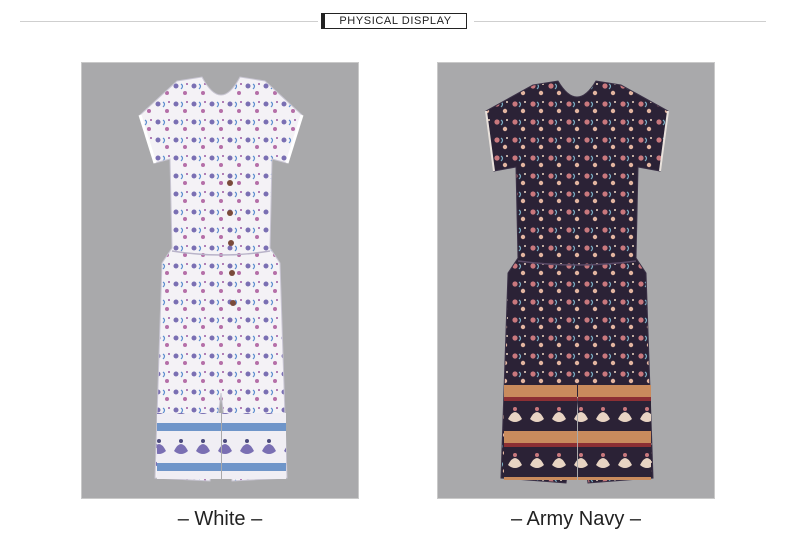 This screenshot has width=790, height=539. Describe the element at coordinates (169, 21) in the screenshot. I see `header-rule-left` at that location.